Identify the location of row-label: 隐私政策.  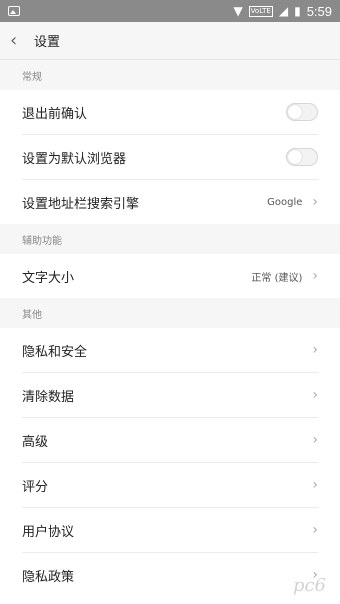
(48, 577).